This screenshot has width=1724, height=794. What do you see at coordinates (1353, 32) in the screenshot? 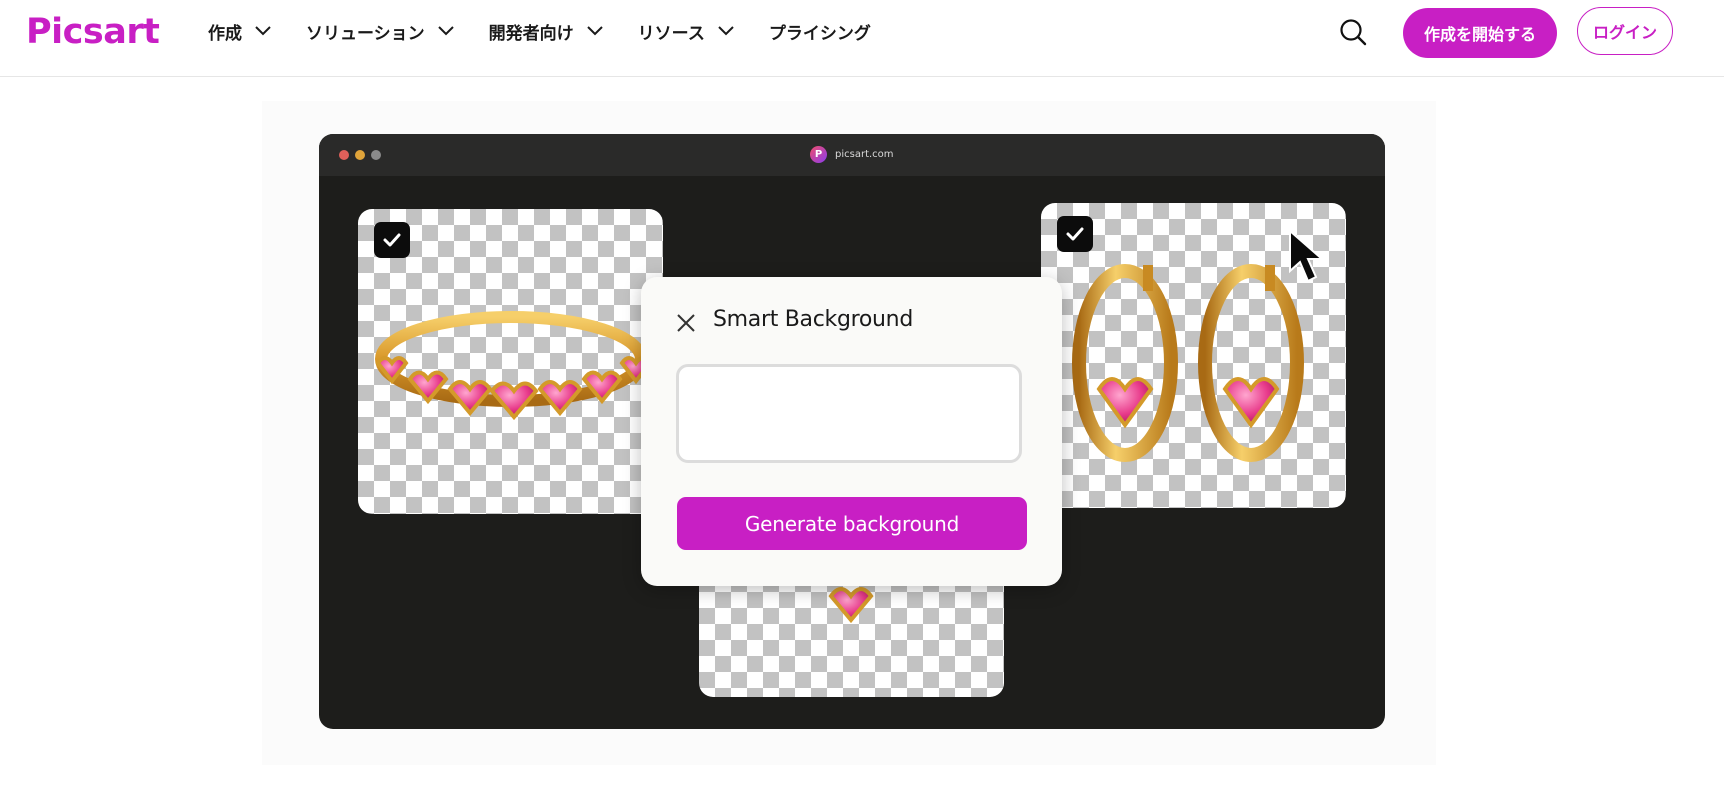
I see `search-icon` at bounding box center [1353, 32].